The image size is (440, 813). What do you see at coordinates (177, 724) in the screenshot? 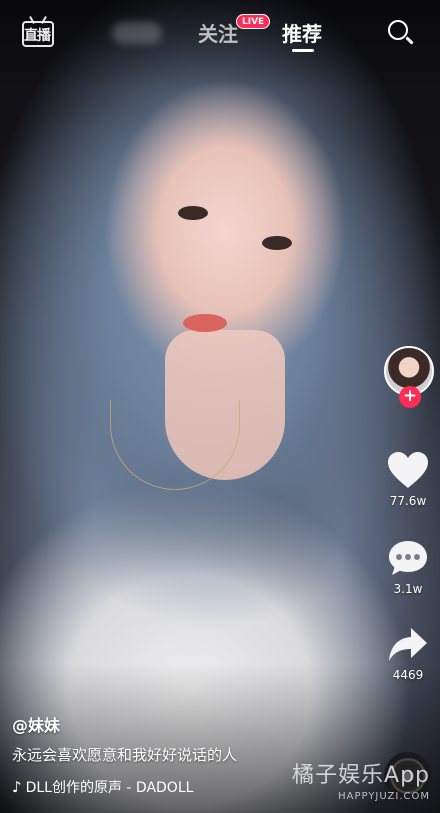
I see `author-name: @妹妹` at bounding box center [177, 724].